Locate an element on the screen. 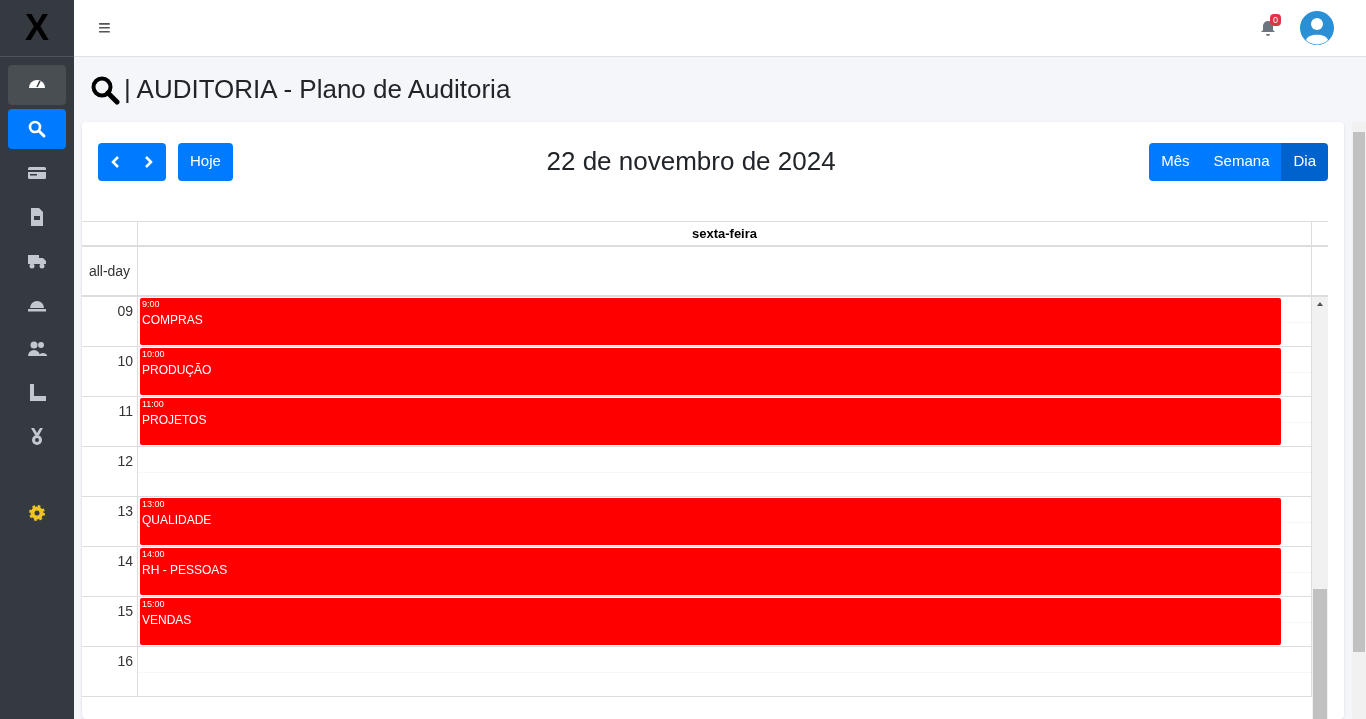 Image resolution: width=1366 pixels, height=719 pixels. event-time: 13:00 is located at coordinates (154, 504).